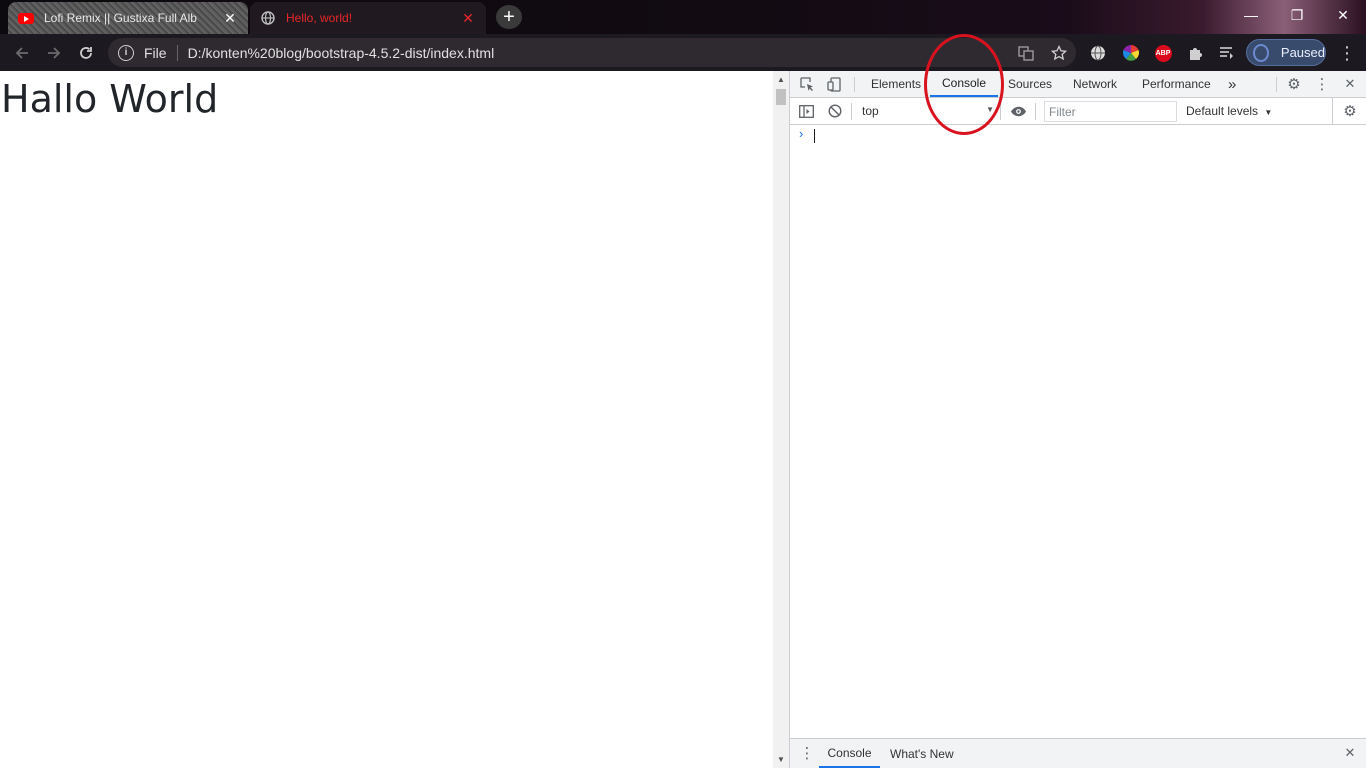  I want to click on forward-button, so click(54, 53).